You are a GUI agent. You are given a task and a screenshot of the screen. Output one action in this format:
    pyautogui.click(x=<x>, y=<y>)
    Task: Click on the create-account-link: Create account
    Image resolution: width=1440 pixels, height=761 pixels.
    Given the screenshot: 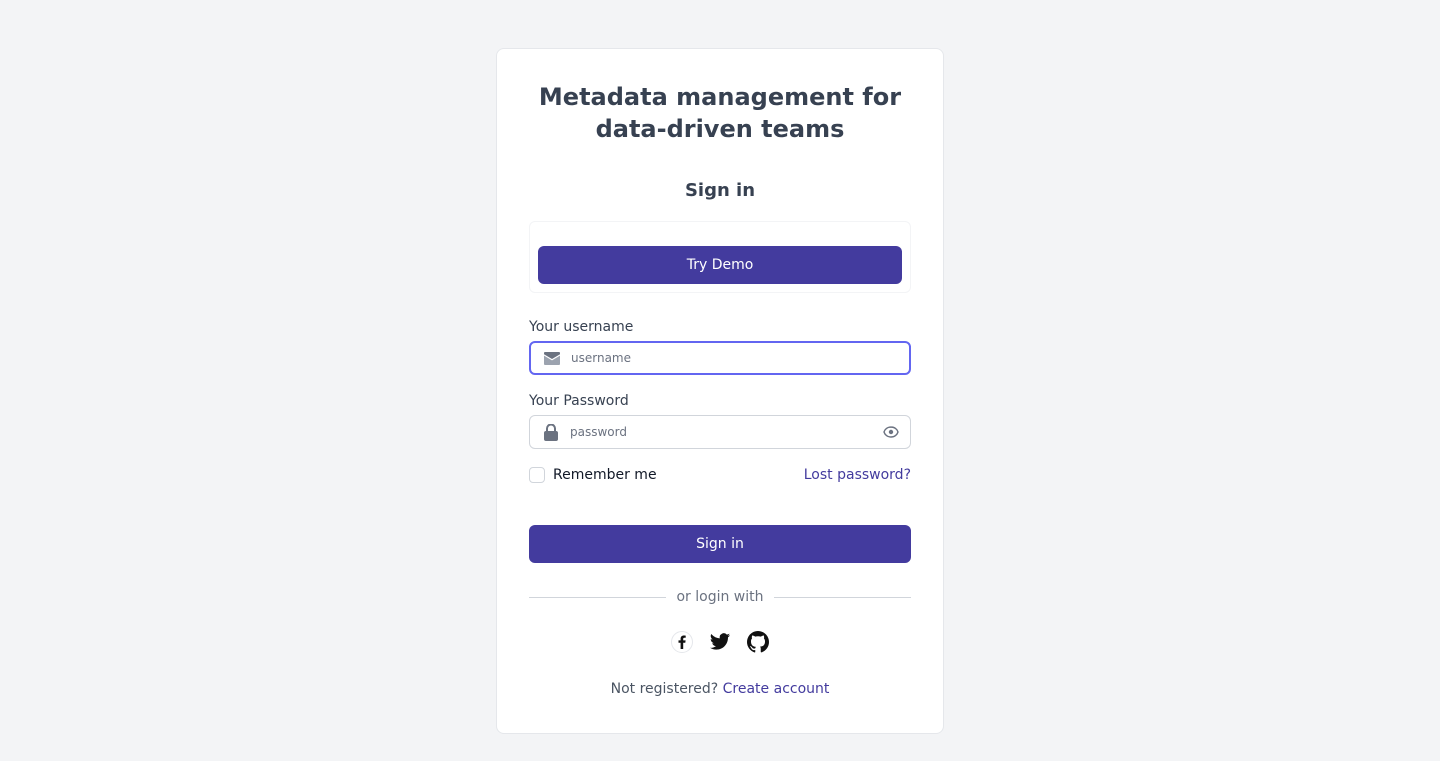 What is the action you would take?
    pyautogui.click(x=776, y=689)
    